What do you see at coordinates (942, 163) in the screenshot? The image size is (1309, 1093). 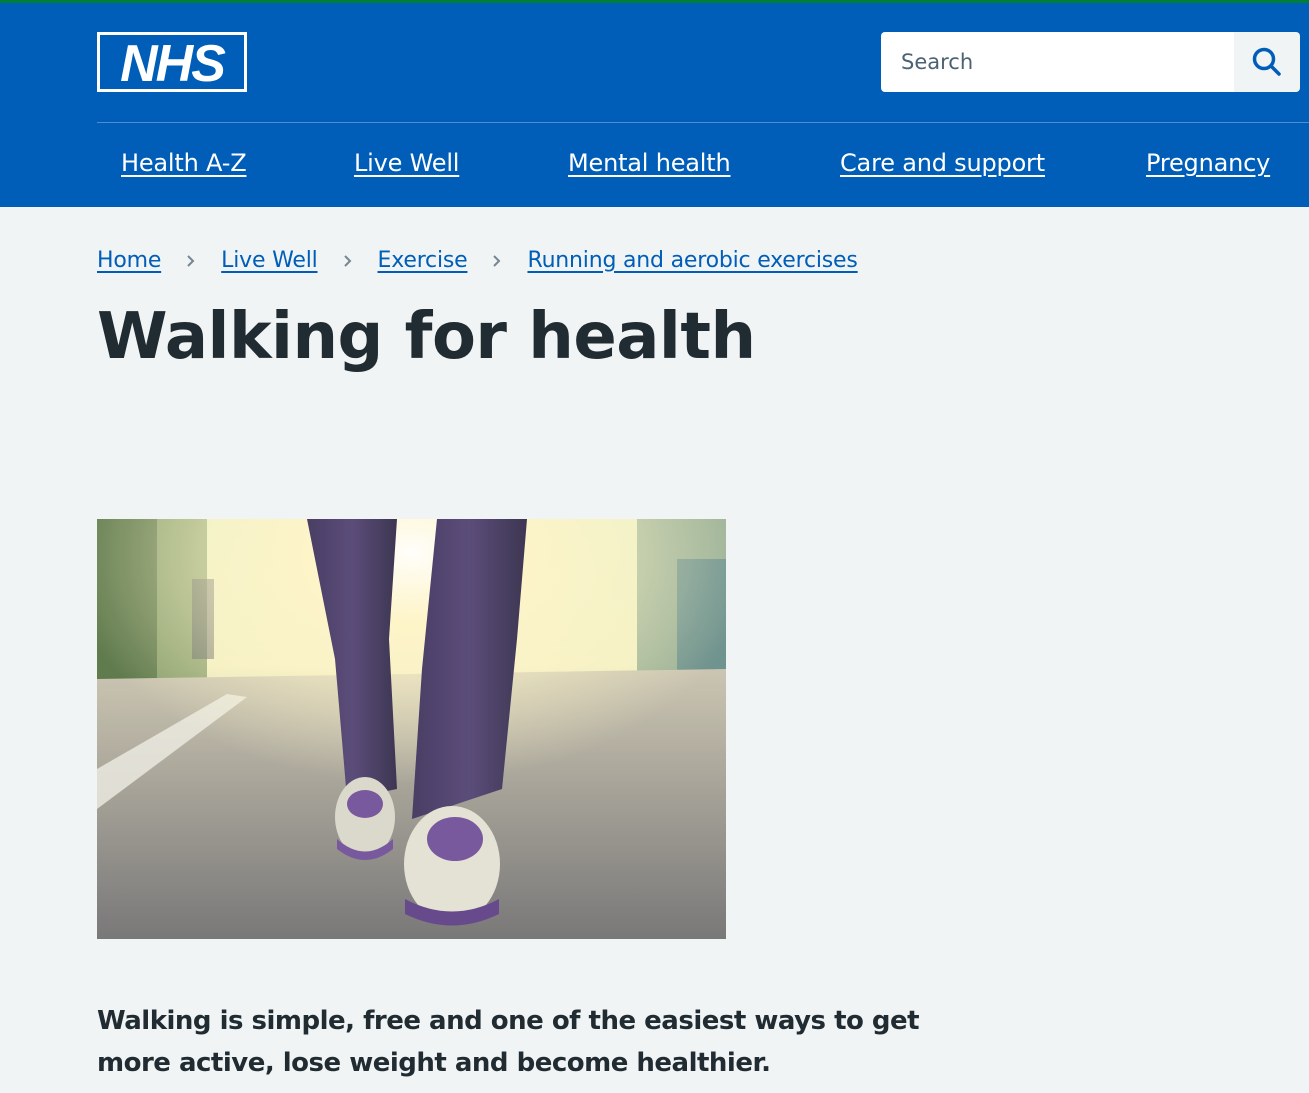 I see `nav-link-care-and-support: Care and support` at bounding box center [942, 163].